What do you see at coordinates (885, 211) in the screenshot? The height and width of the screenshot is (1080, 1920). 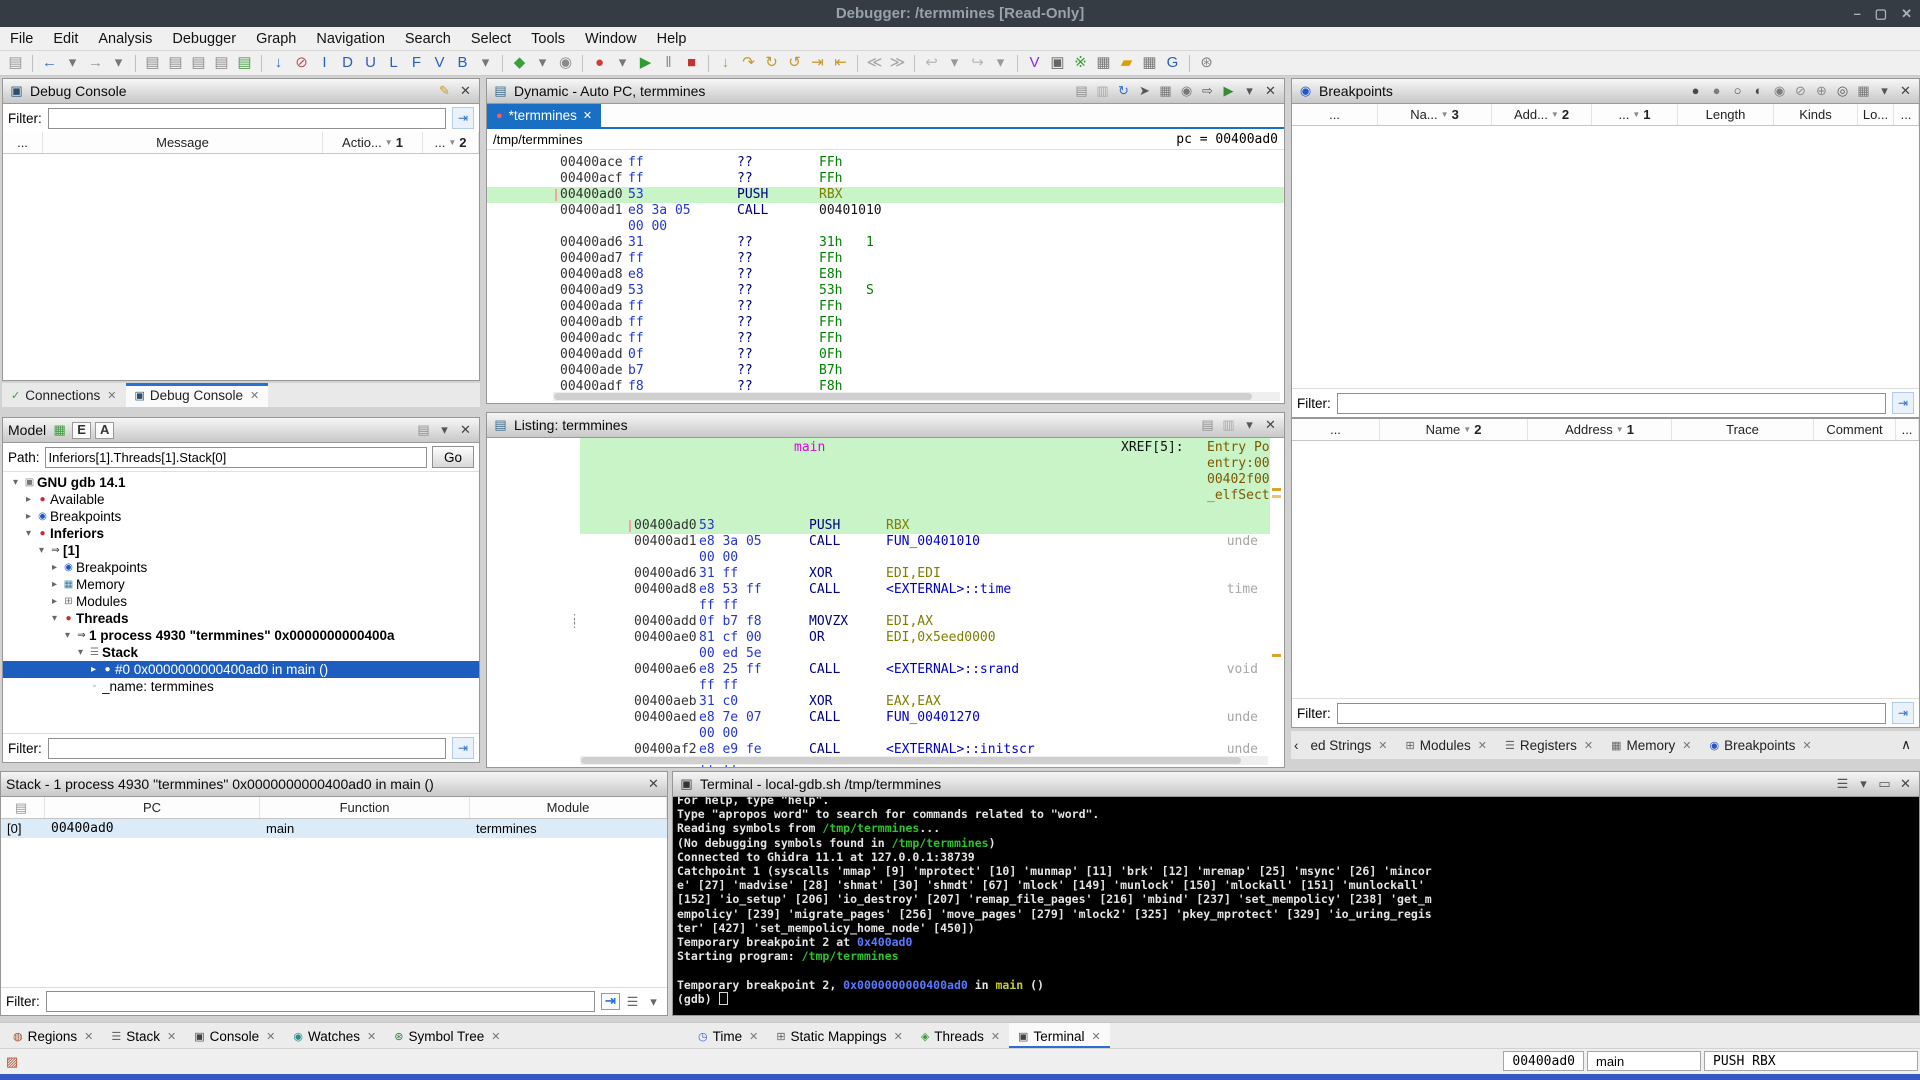 I see `disassembly-row: 00400ad1 e8 3a 05 CALL 00401010` at bounding box center [885, 211].